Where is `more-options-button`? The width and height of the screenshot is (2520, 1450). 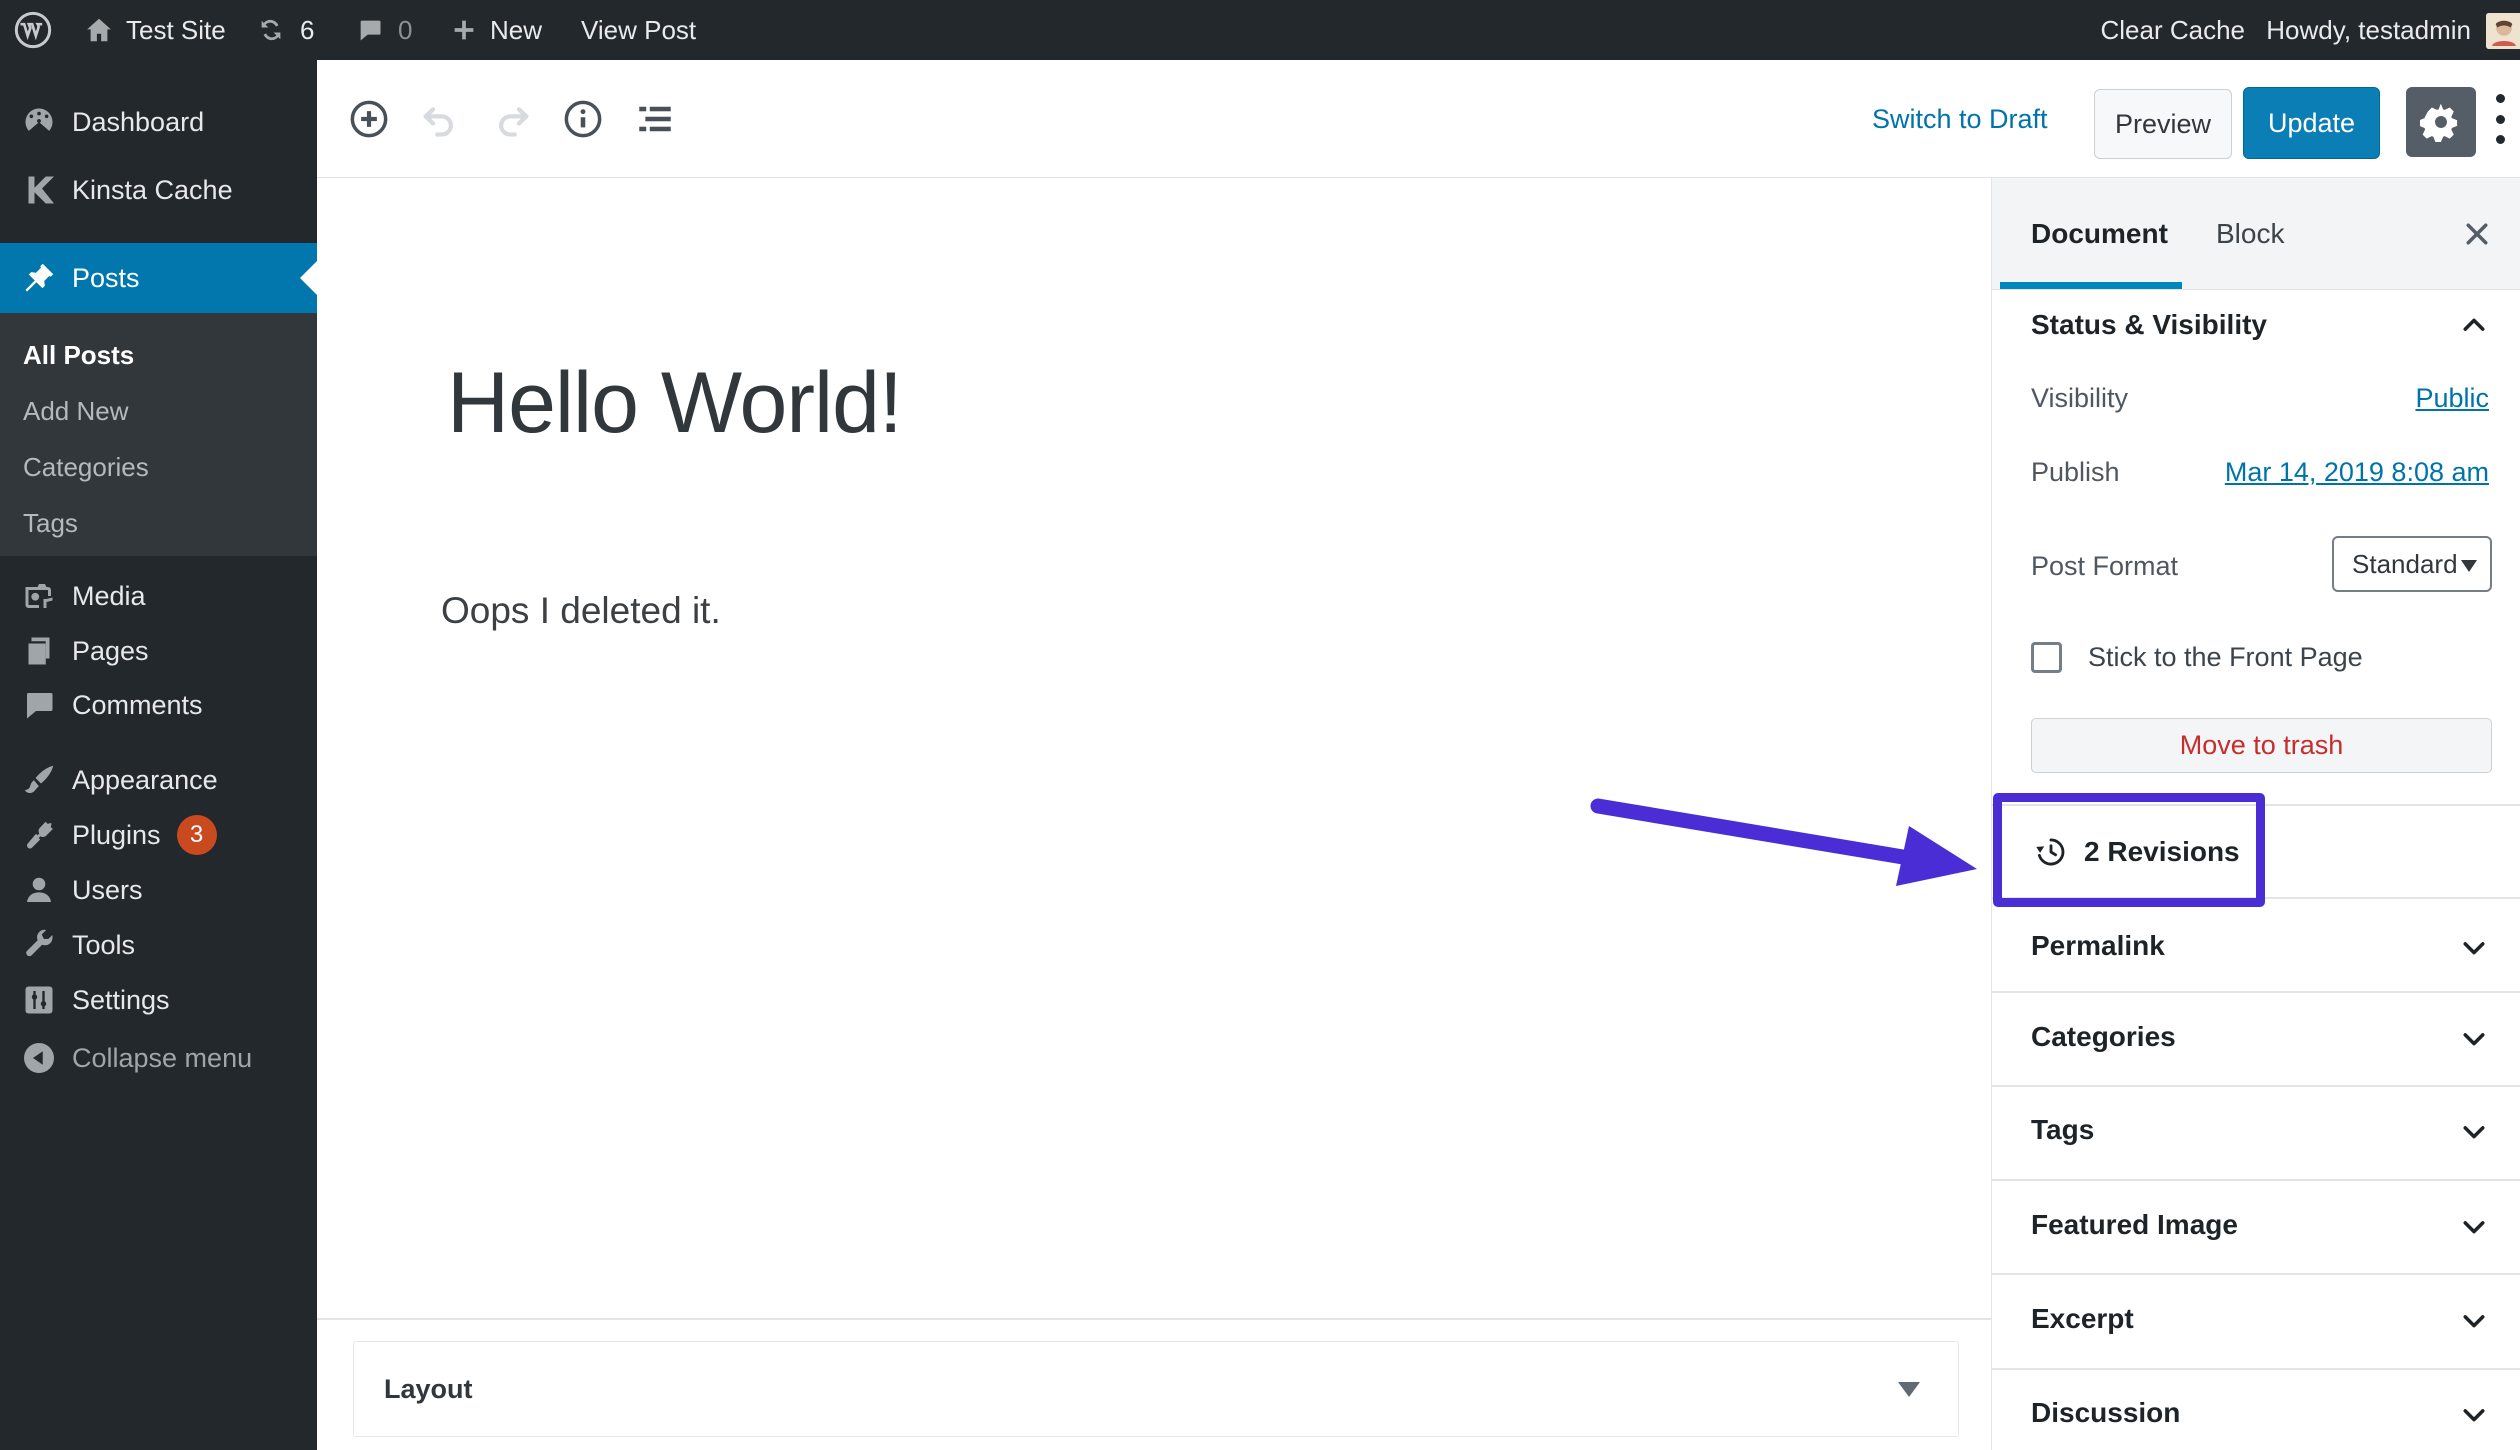
more-options-button is located at coordinates (2501, 119).